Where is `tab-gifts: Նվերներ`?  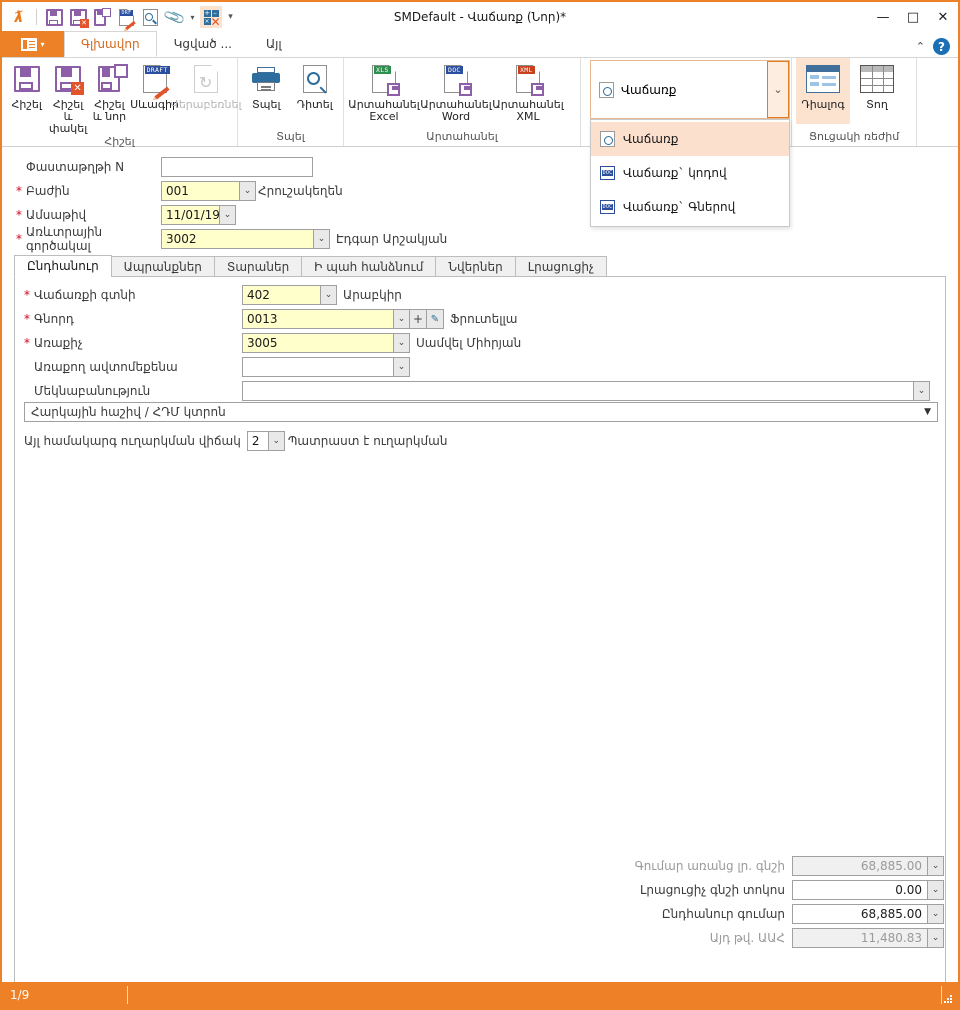
tab-gifts: Նվերներ is located at coordinates (475, 266).